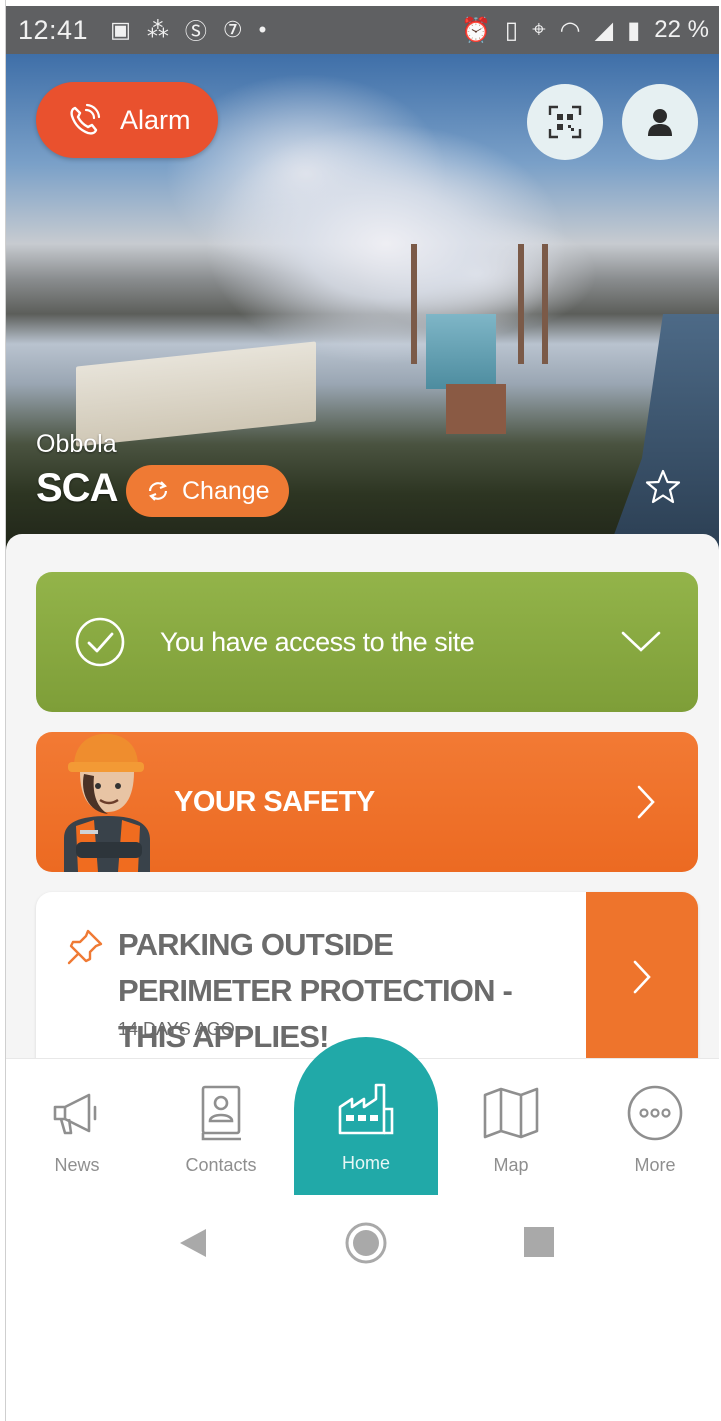  Describe the element at coordinates (76, 444) in the screenshot. I see `site-name: Obbola` at that location.